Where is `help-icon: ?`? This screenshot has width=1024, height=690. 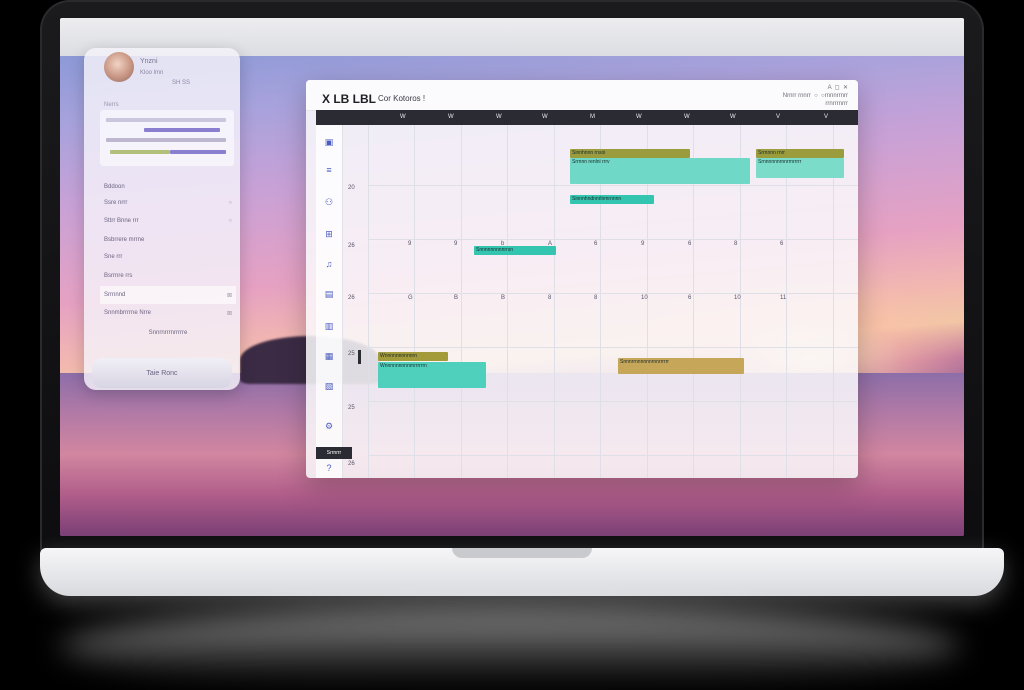 help-icon: ? is located at coordinates (329, 468).